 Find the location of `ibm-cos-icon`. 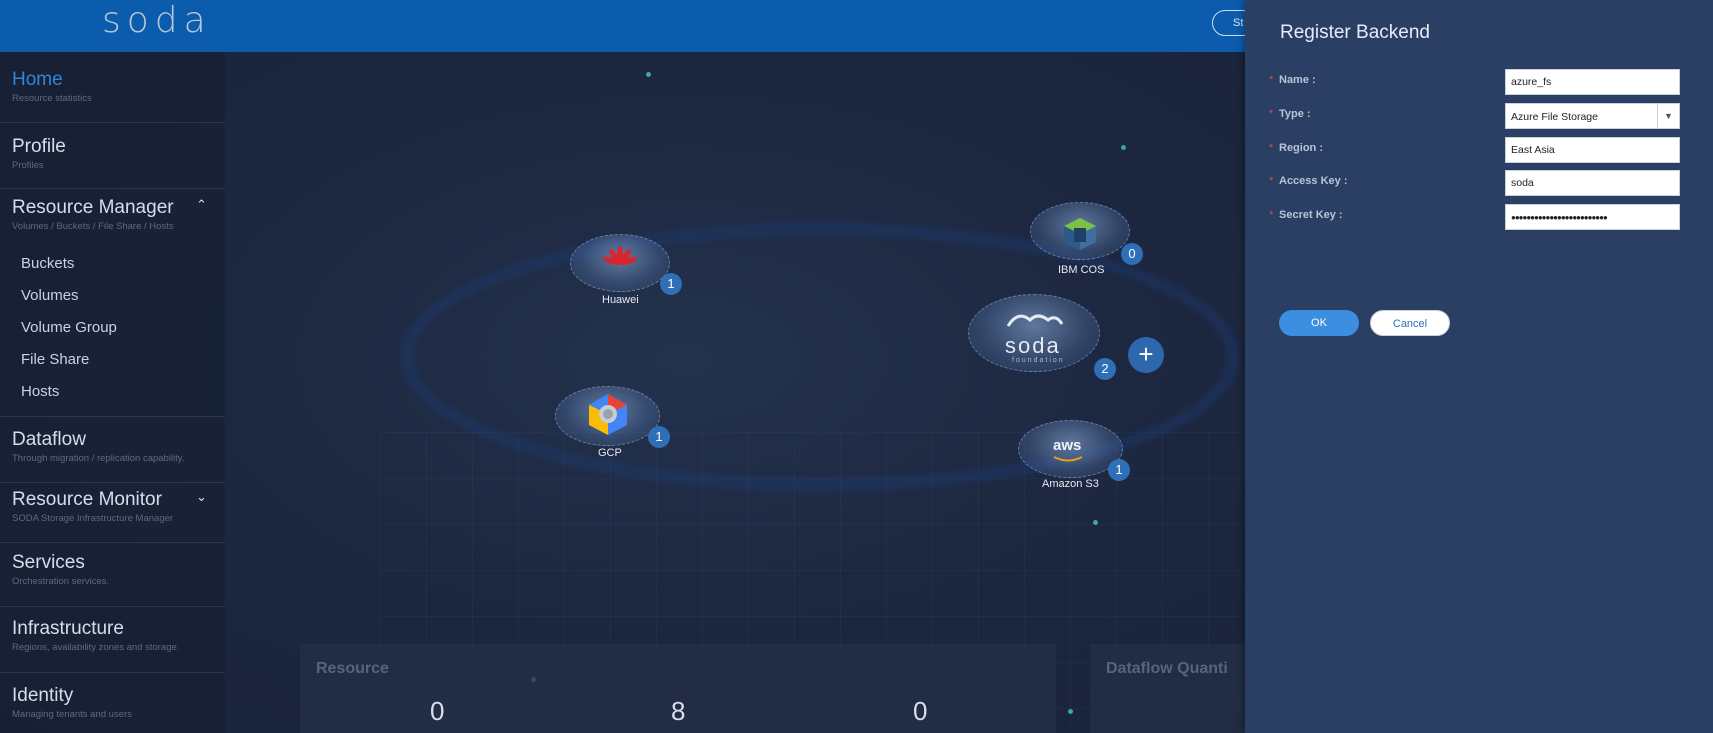

ibm-cos-icon is located at coordinates (1080, 234).